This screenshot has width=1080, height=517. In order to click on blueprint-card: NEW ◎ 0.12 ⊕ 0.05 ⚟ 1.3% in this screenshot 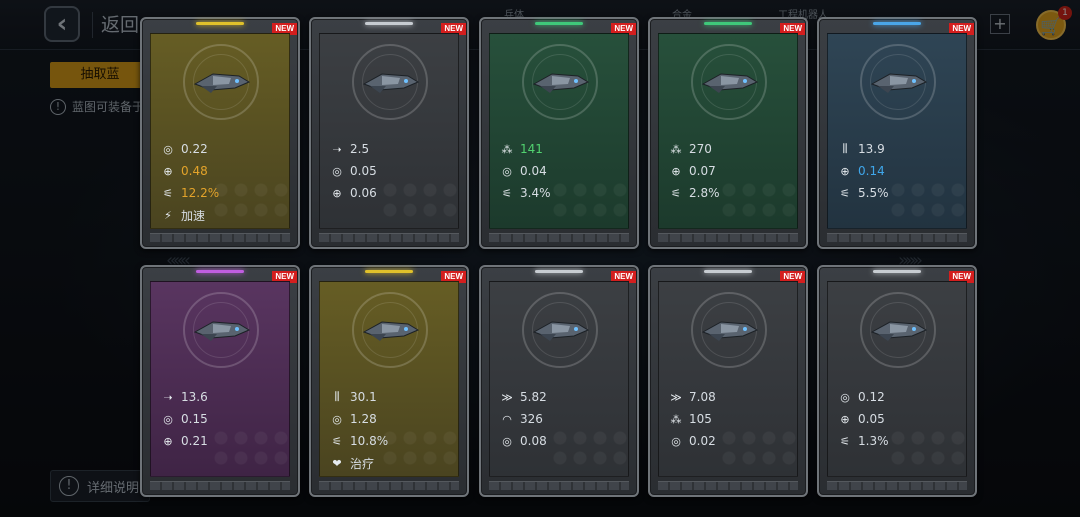, I will do `click(897, 381)`.